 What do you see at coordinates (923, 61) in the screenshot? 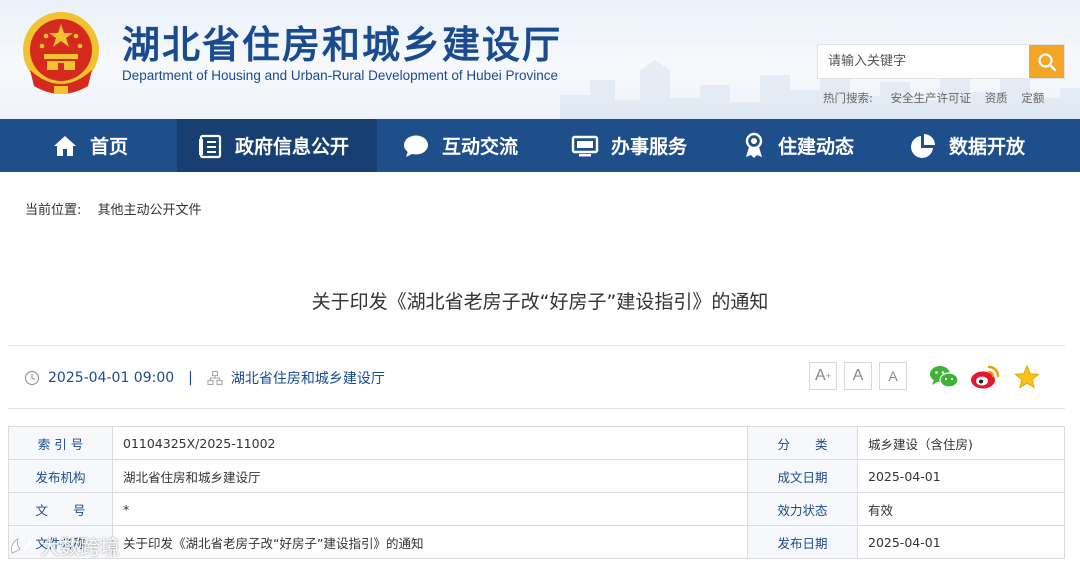
I see `search-input` at bounding box center [923, 61].